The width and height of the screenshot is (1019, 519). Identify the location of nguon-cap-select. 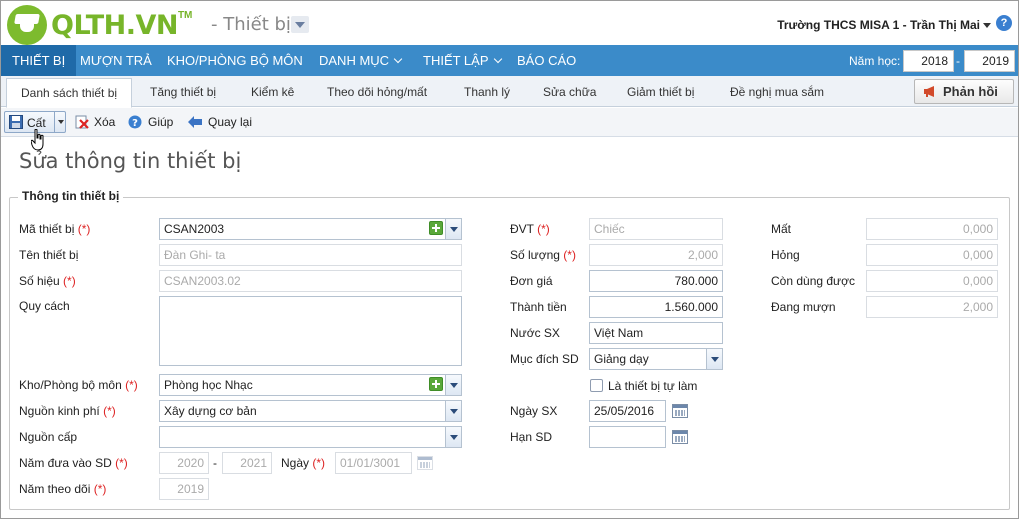
(310, 437).